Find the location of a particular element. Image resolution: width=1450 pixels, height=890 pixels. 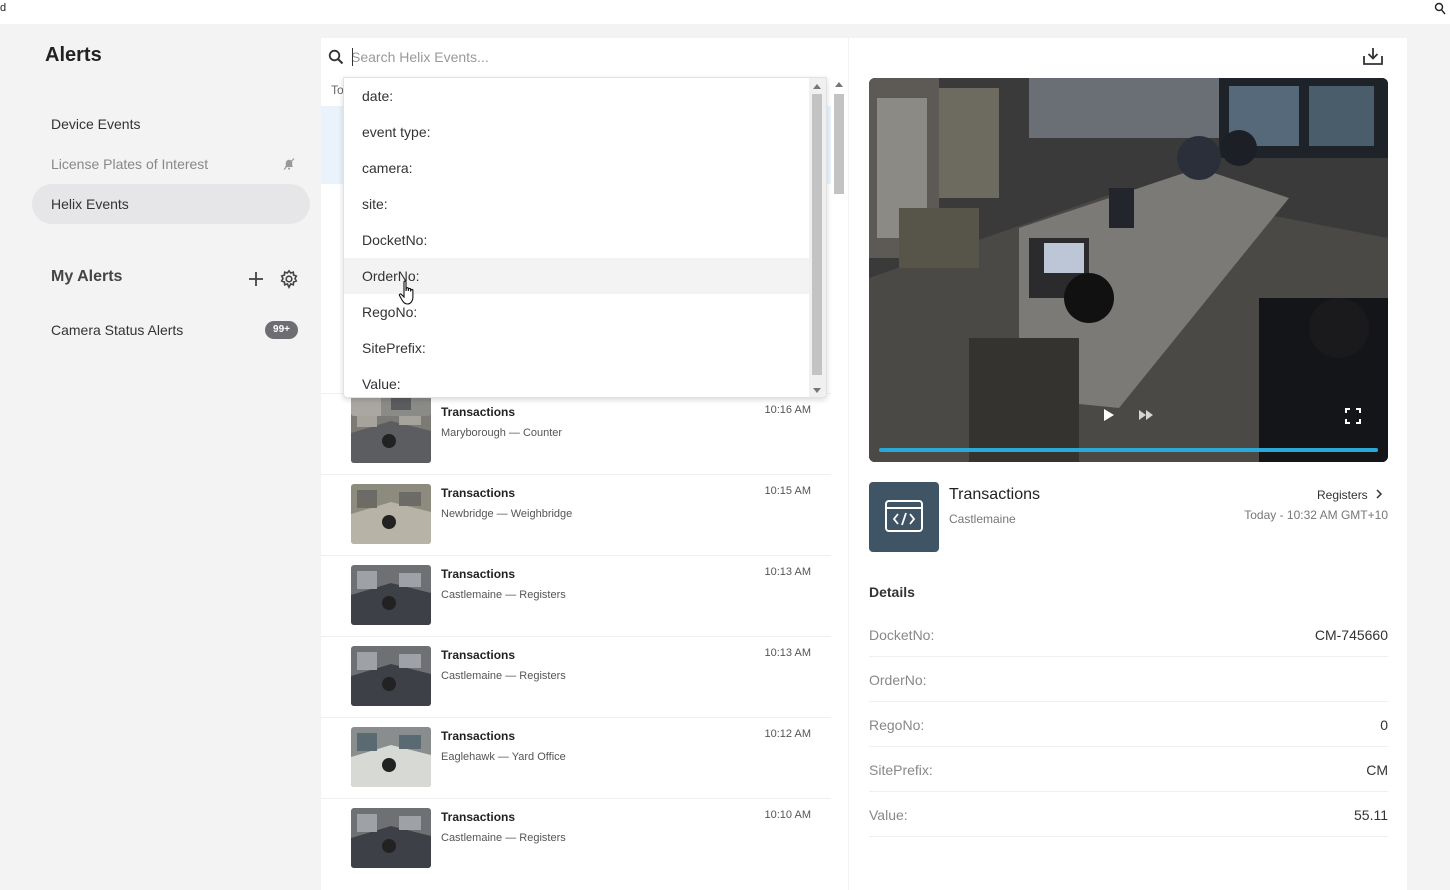

detail-event-title: Transactions is located at coordinates (994, 494).